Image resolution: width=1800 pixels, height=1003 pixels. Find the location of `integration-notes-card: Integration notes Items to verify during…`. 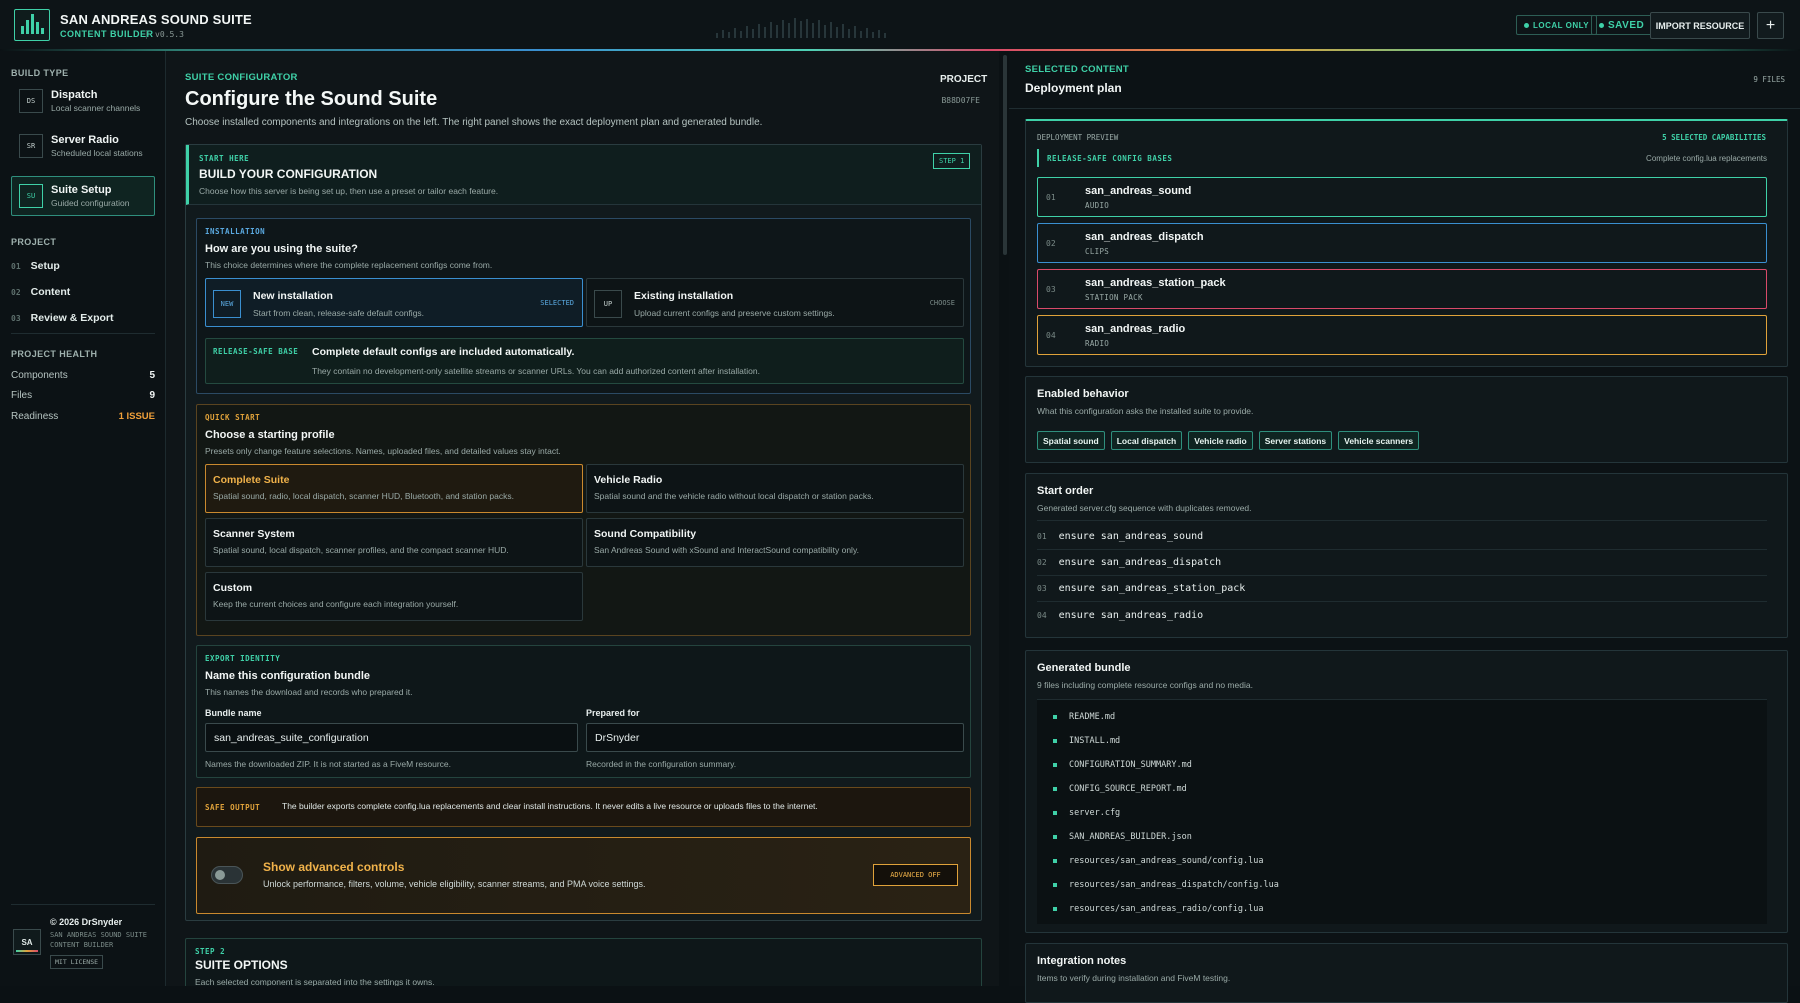

integration-notes-card: Integration notes Items to verify during… is located at coordinates (1406, 973).